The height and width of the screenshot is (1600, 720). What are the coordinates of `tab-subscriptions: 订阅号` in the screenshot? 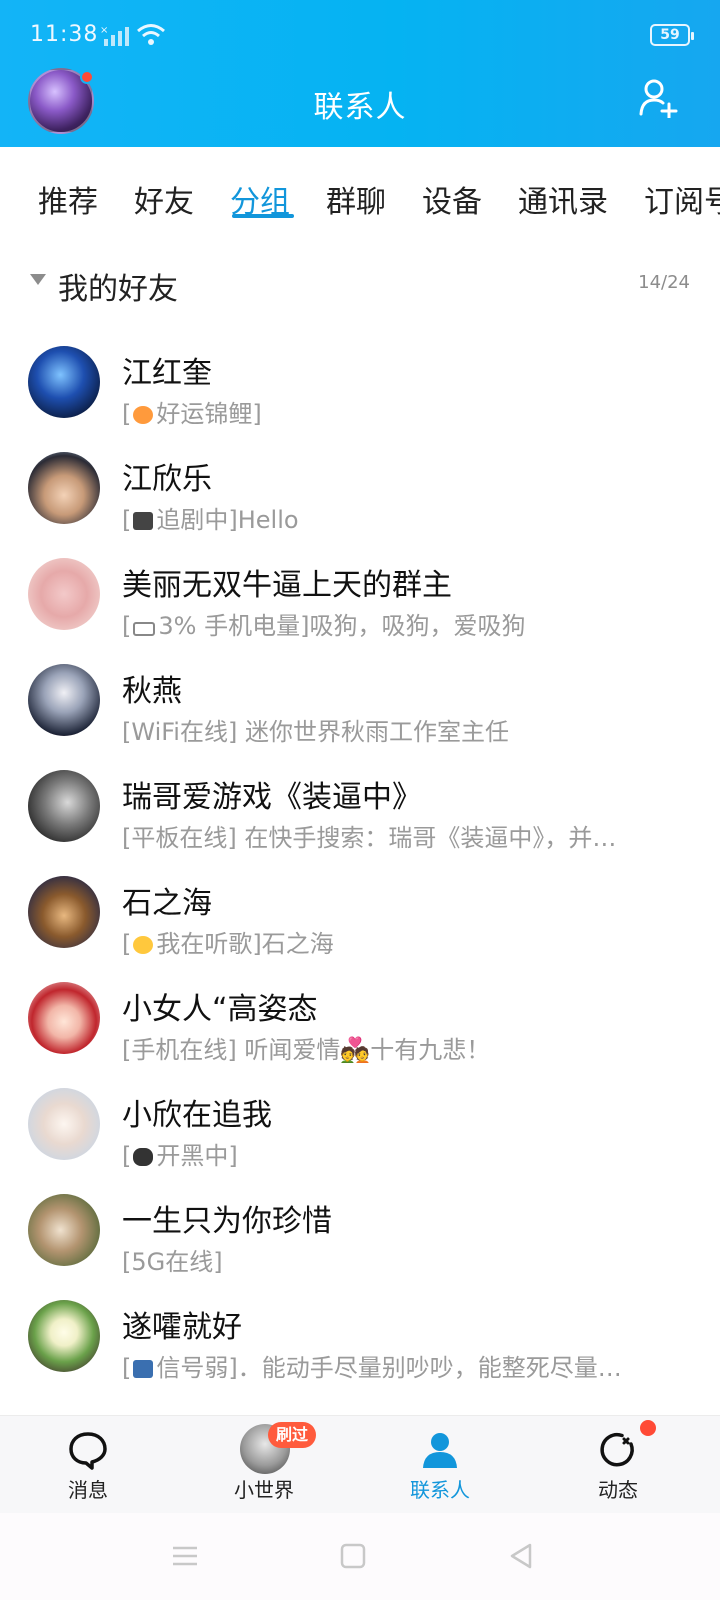 It's located at (682, 199).